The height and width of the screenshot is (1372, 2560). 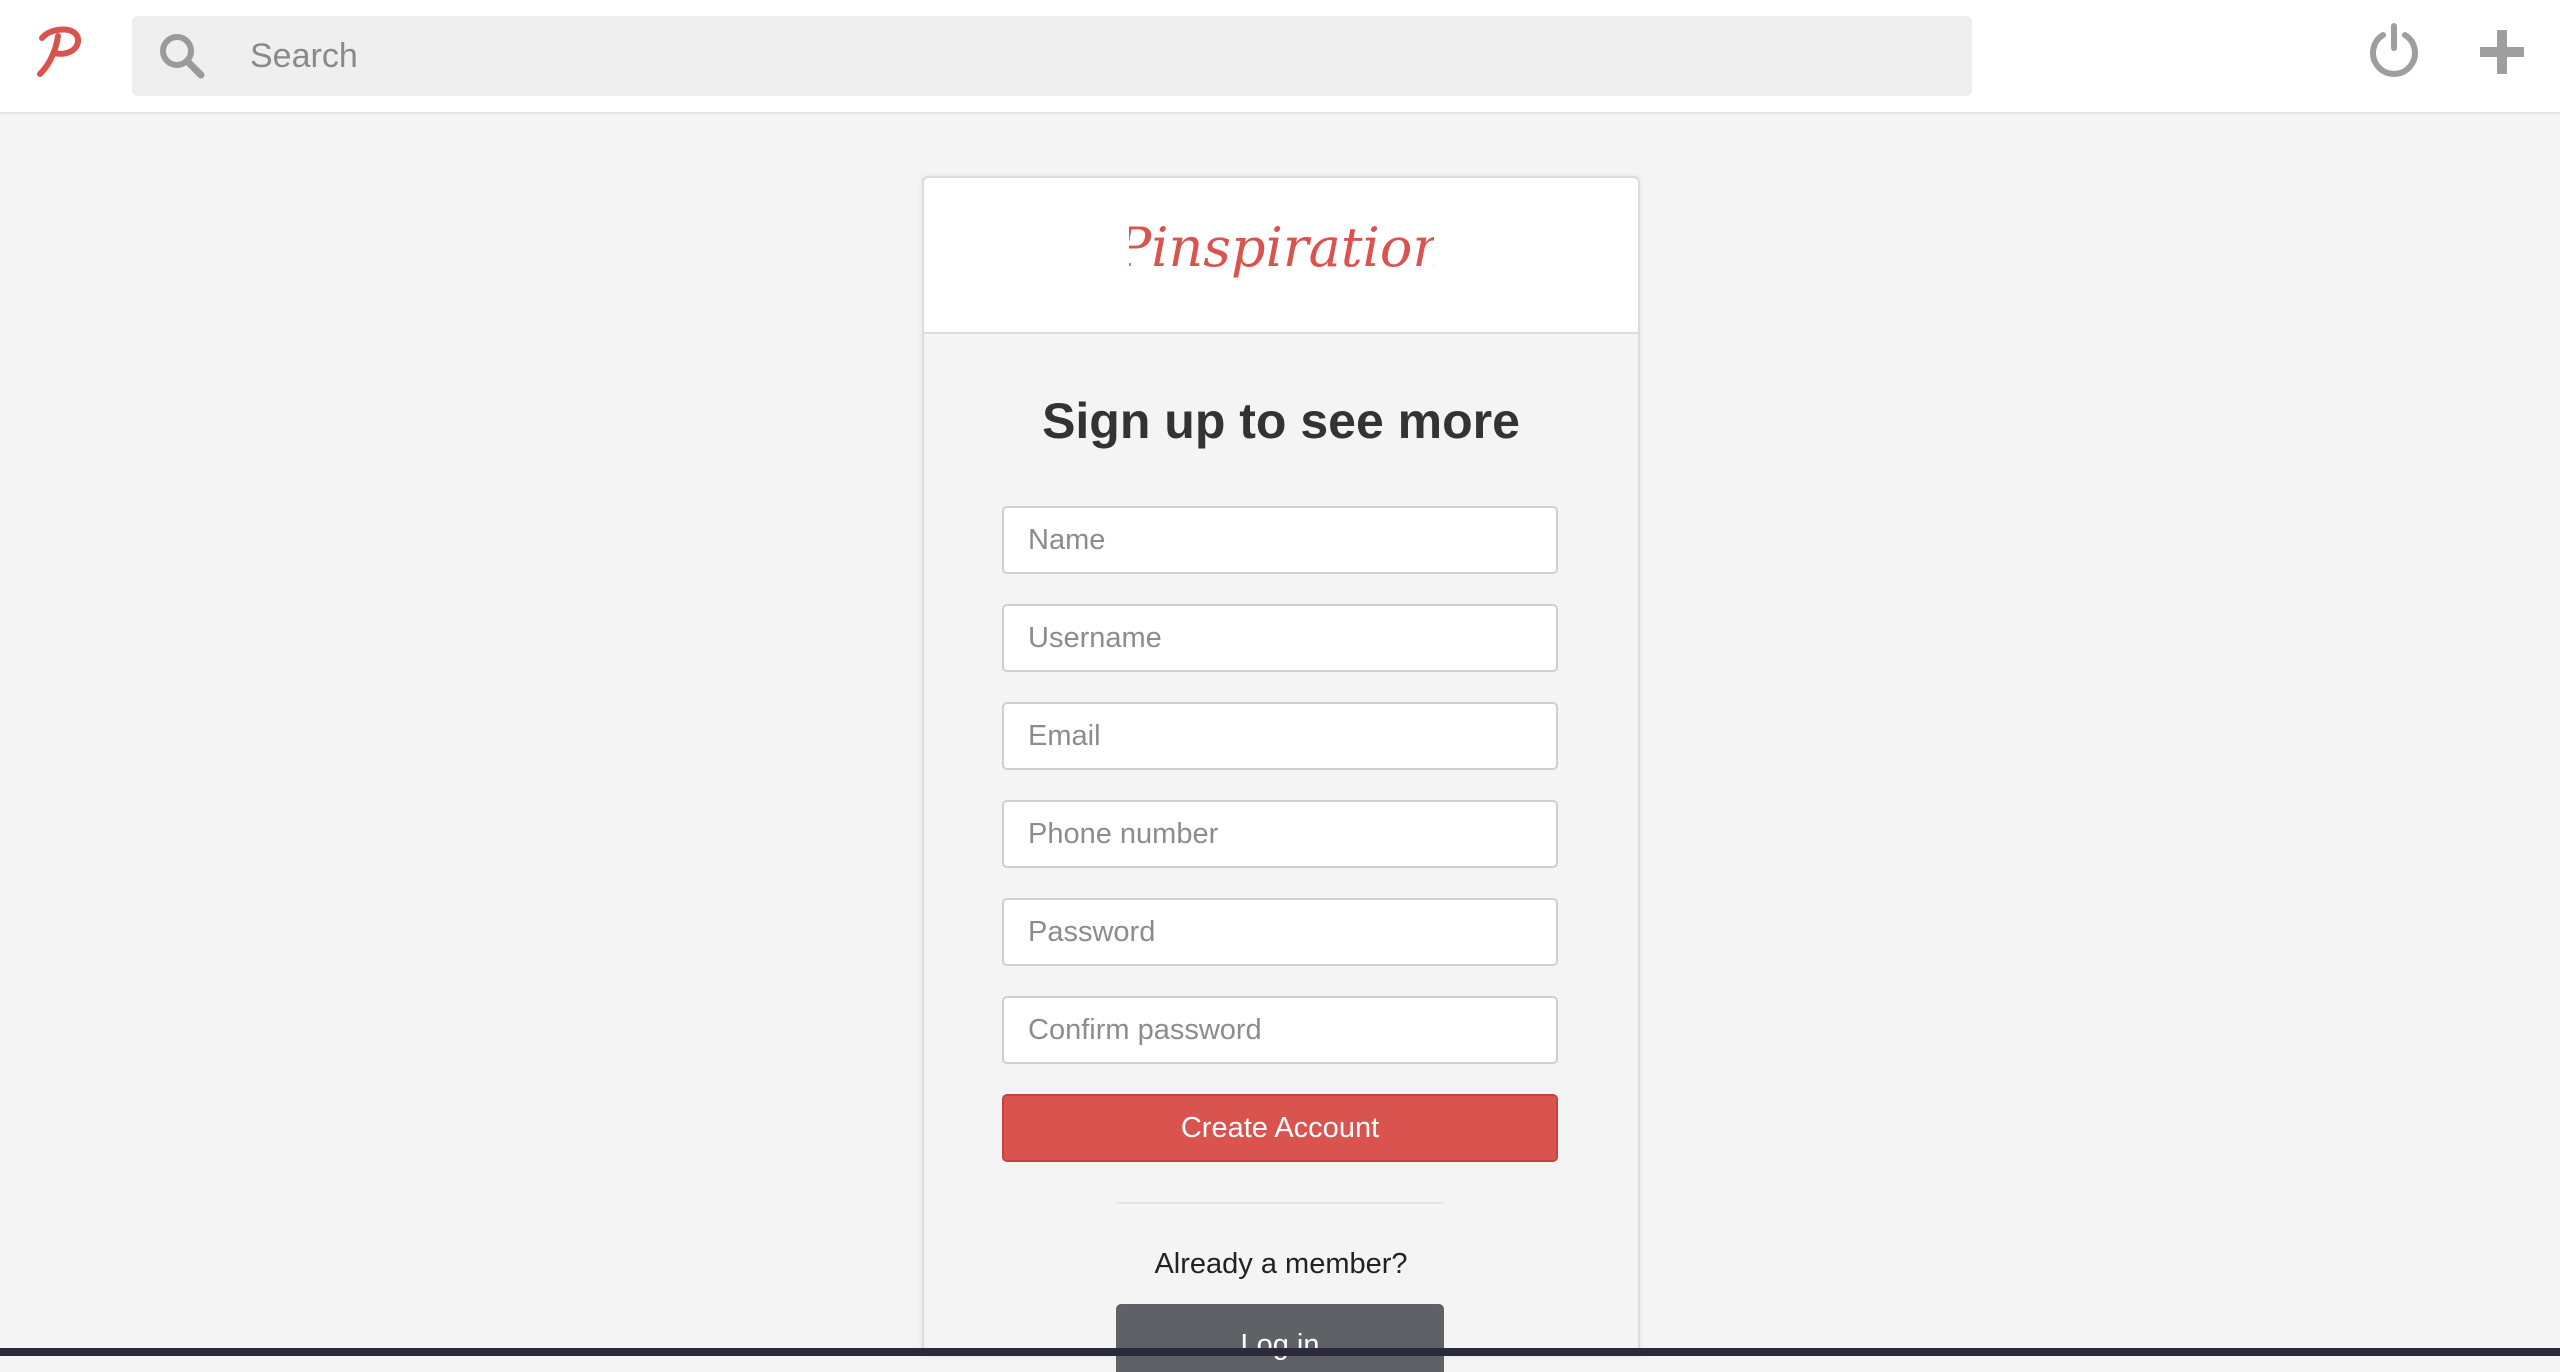 I want to click on window-bottom-edge, so click(x=1280, y=1352).